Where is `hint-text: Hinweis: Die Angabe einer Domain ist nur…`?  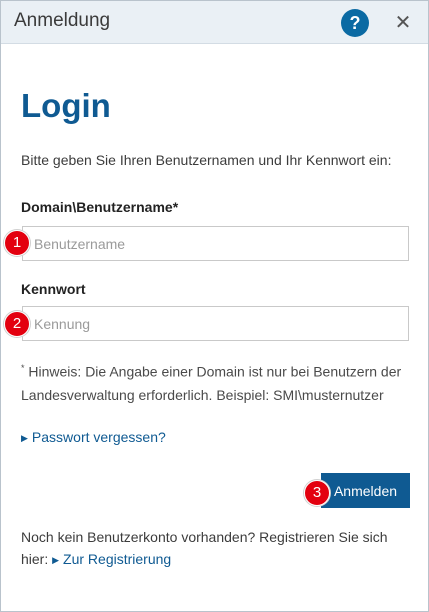 hint-text: Hinweis: Die Angabe einer Domain ist nur… is located at coordinates (211, 383).